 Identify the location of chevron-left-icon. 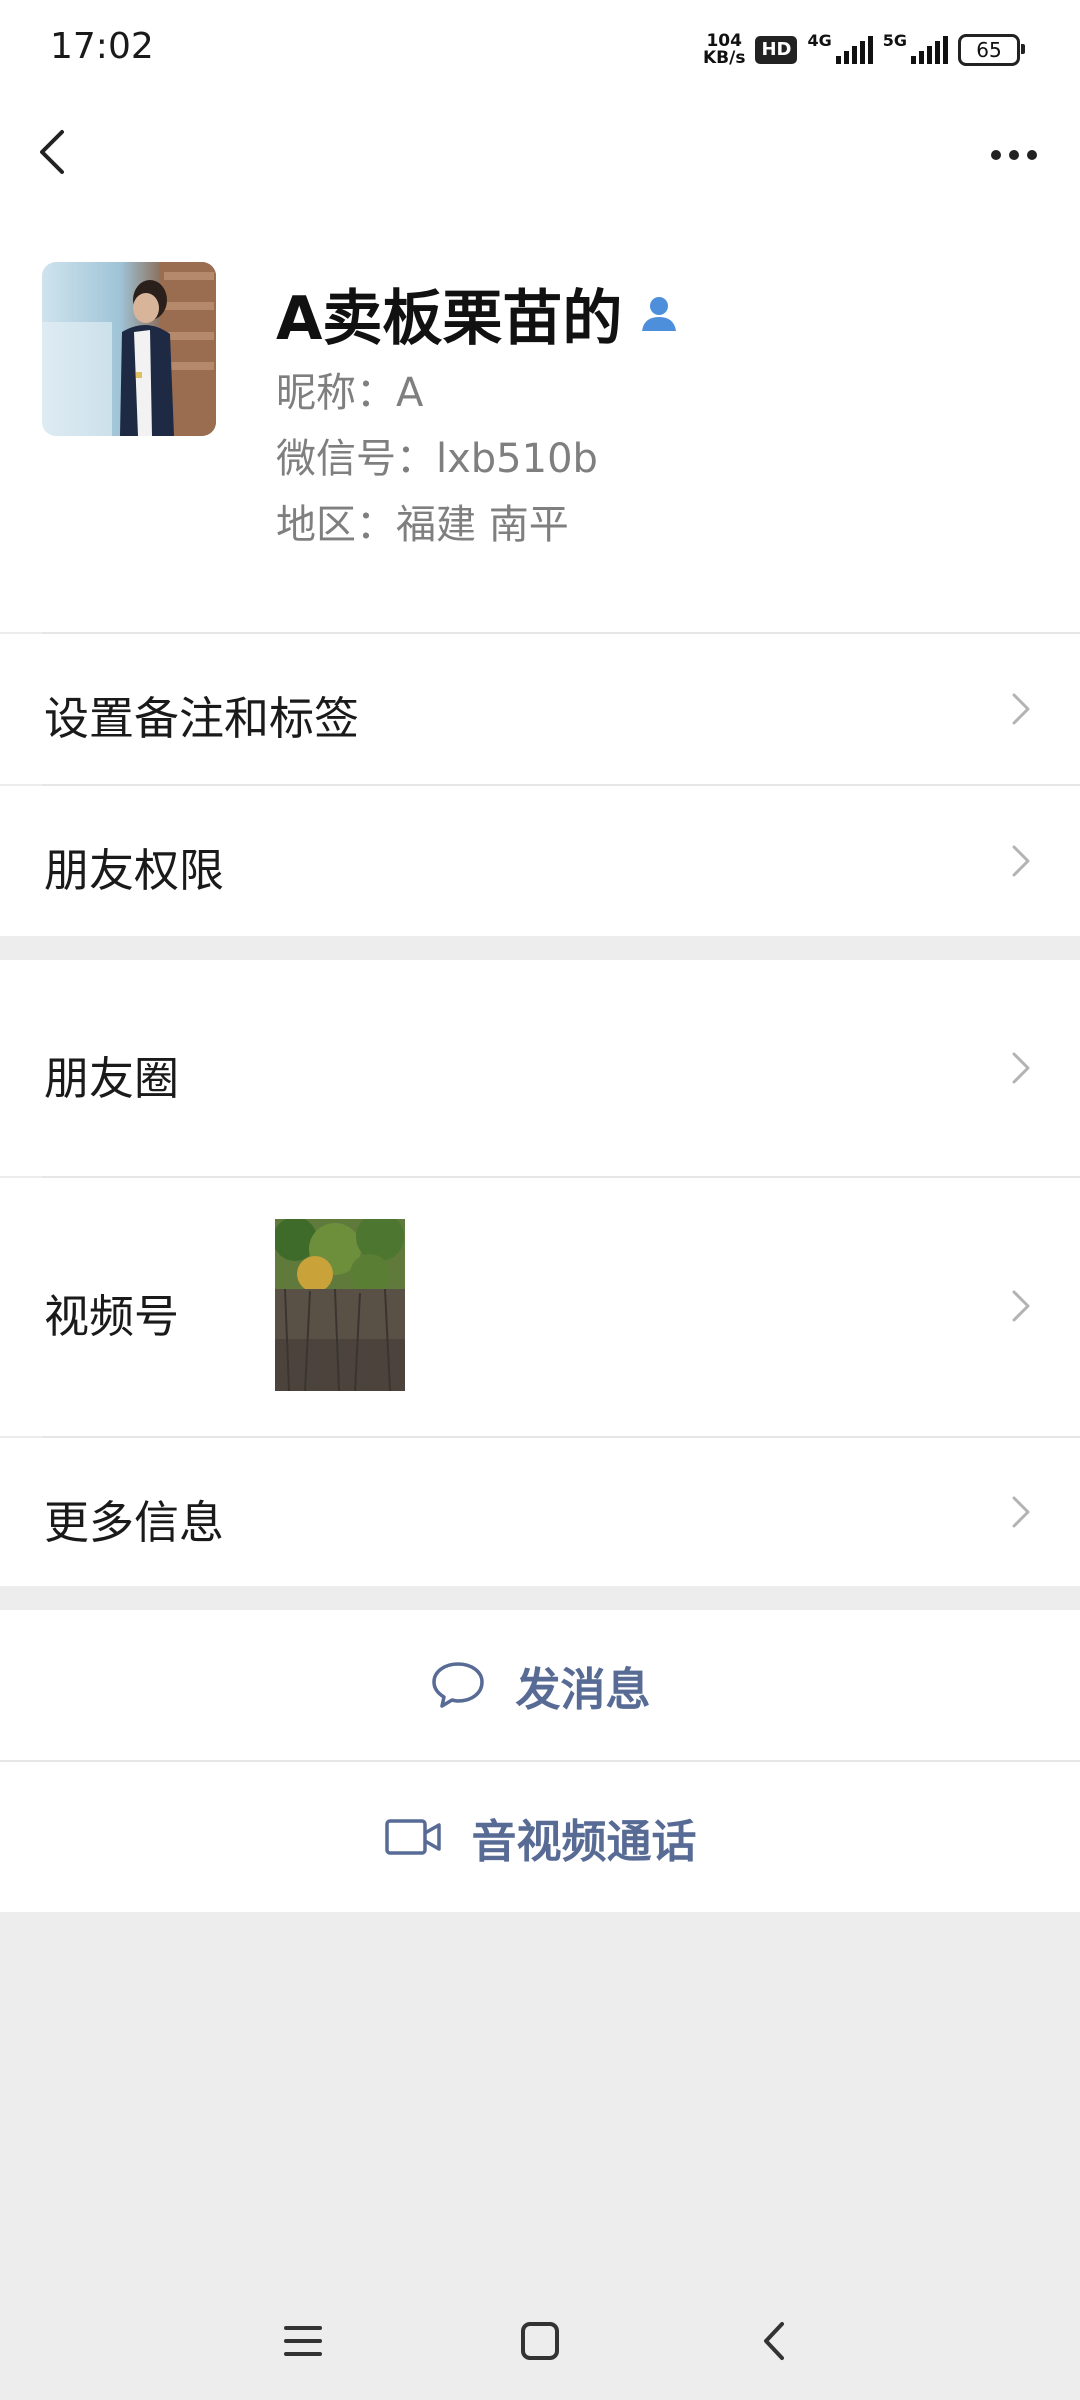
(58, 152).